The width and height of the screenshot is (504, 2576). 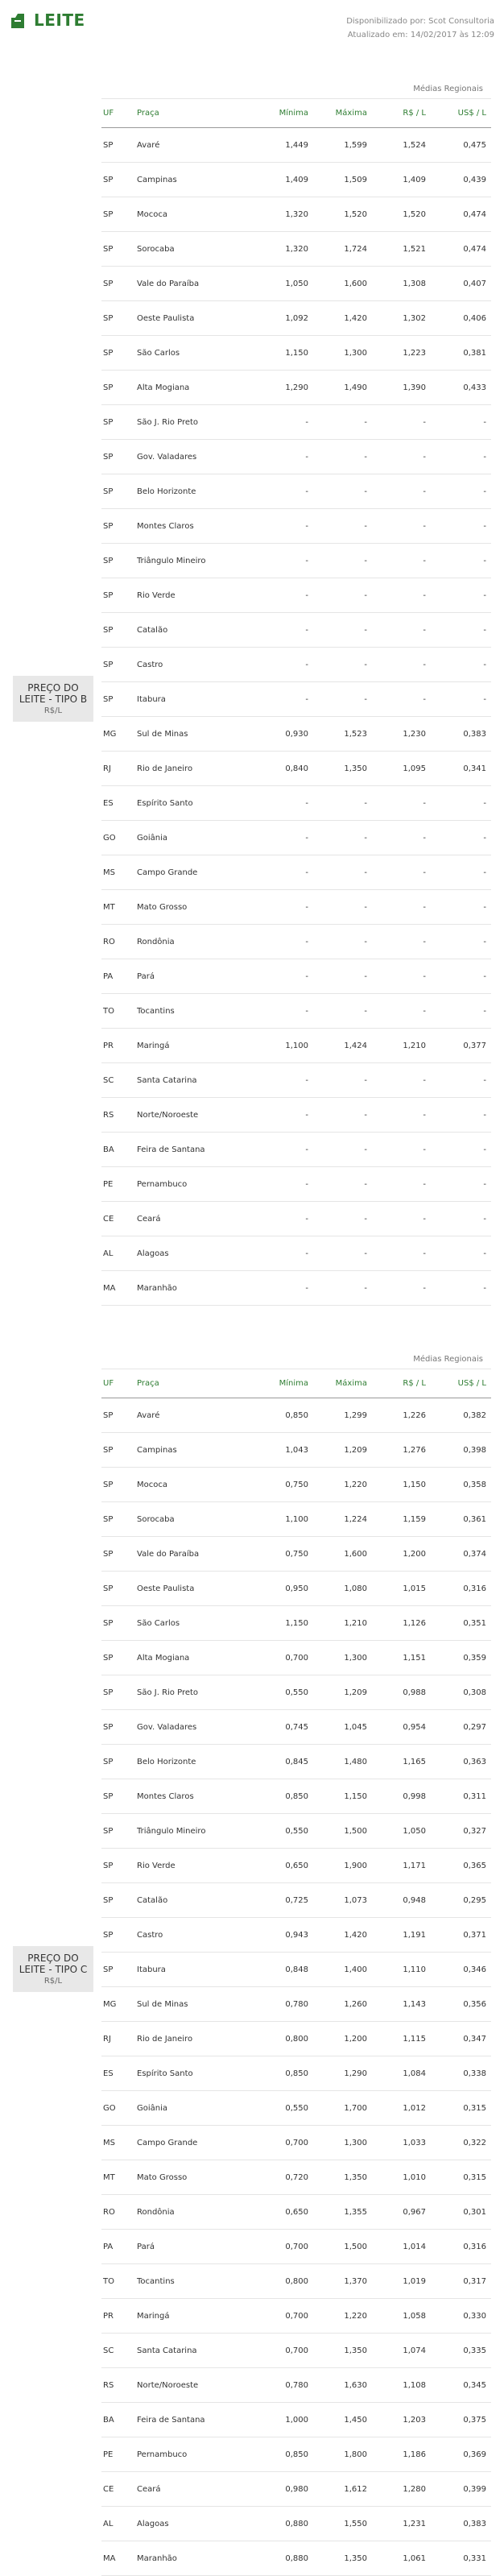 What do you see at coordinates (53, 1969) in the screenshot?
I see `section-label-line2: LEITE - TIPO C` at bounding box center [53, 1969].